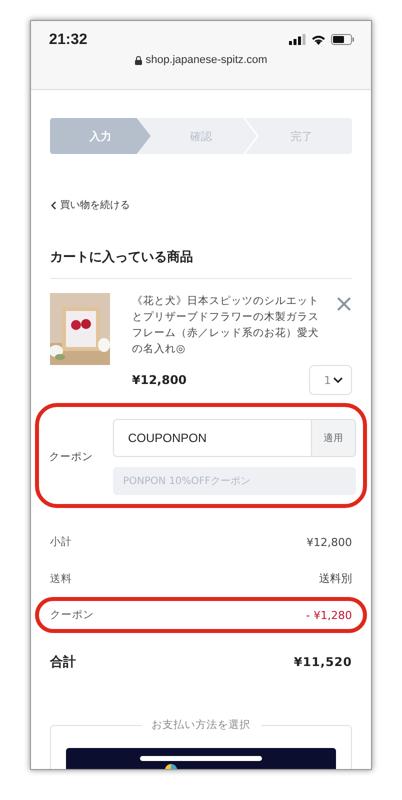 The height and width of the screenshot is (800, 402). What do you see at coordinates (343, 39) in the screenshot?
I see `battery-icon` at bounding box center [343, 39].